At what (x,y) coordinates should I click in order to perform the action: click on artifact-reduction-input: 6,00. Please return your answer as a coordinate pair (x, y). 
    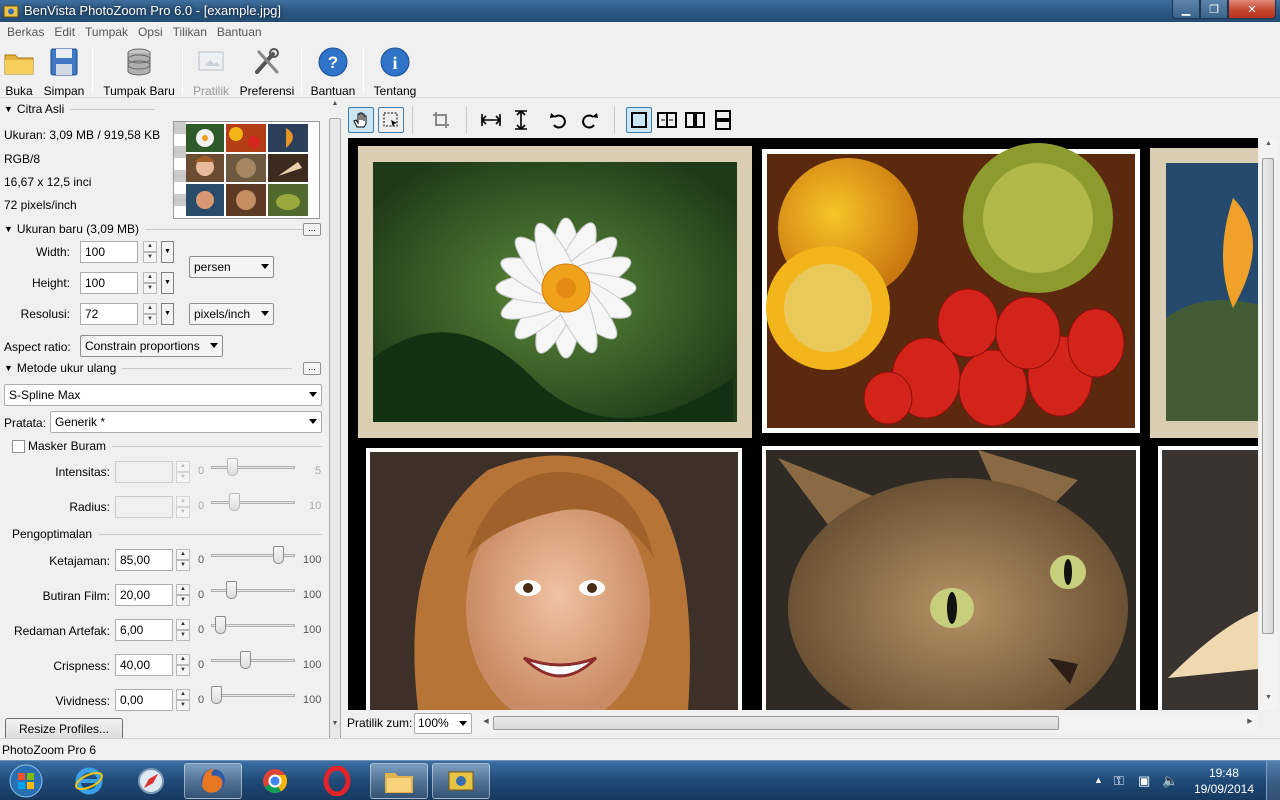
    Looking at the image, I should click on (144, 630).